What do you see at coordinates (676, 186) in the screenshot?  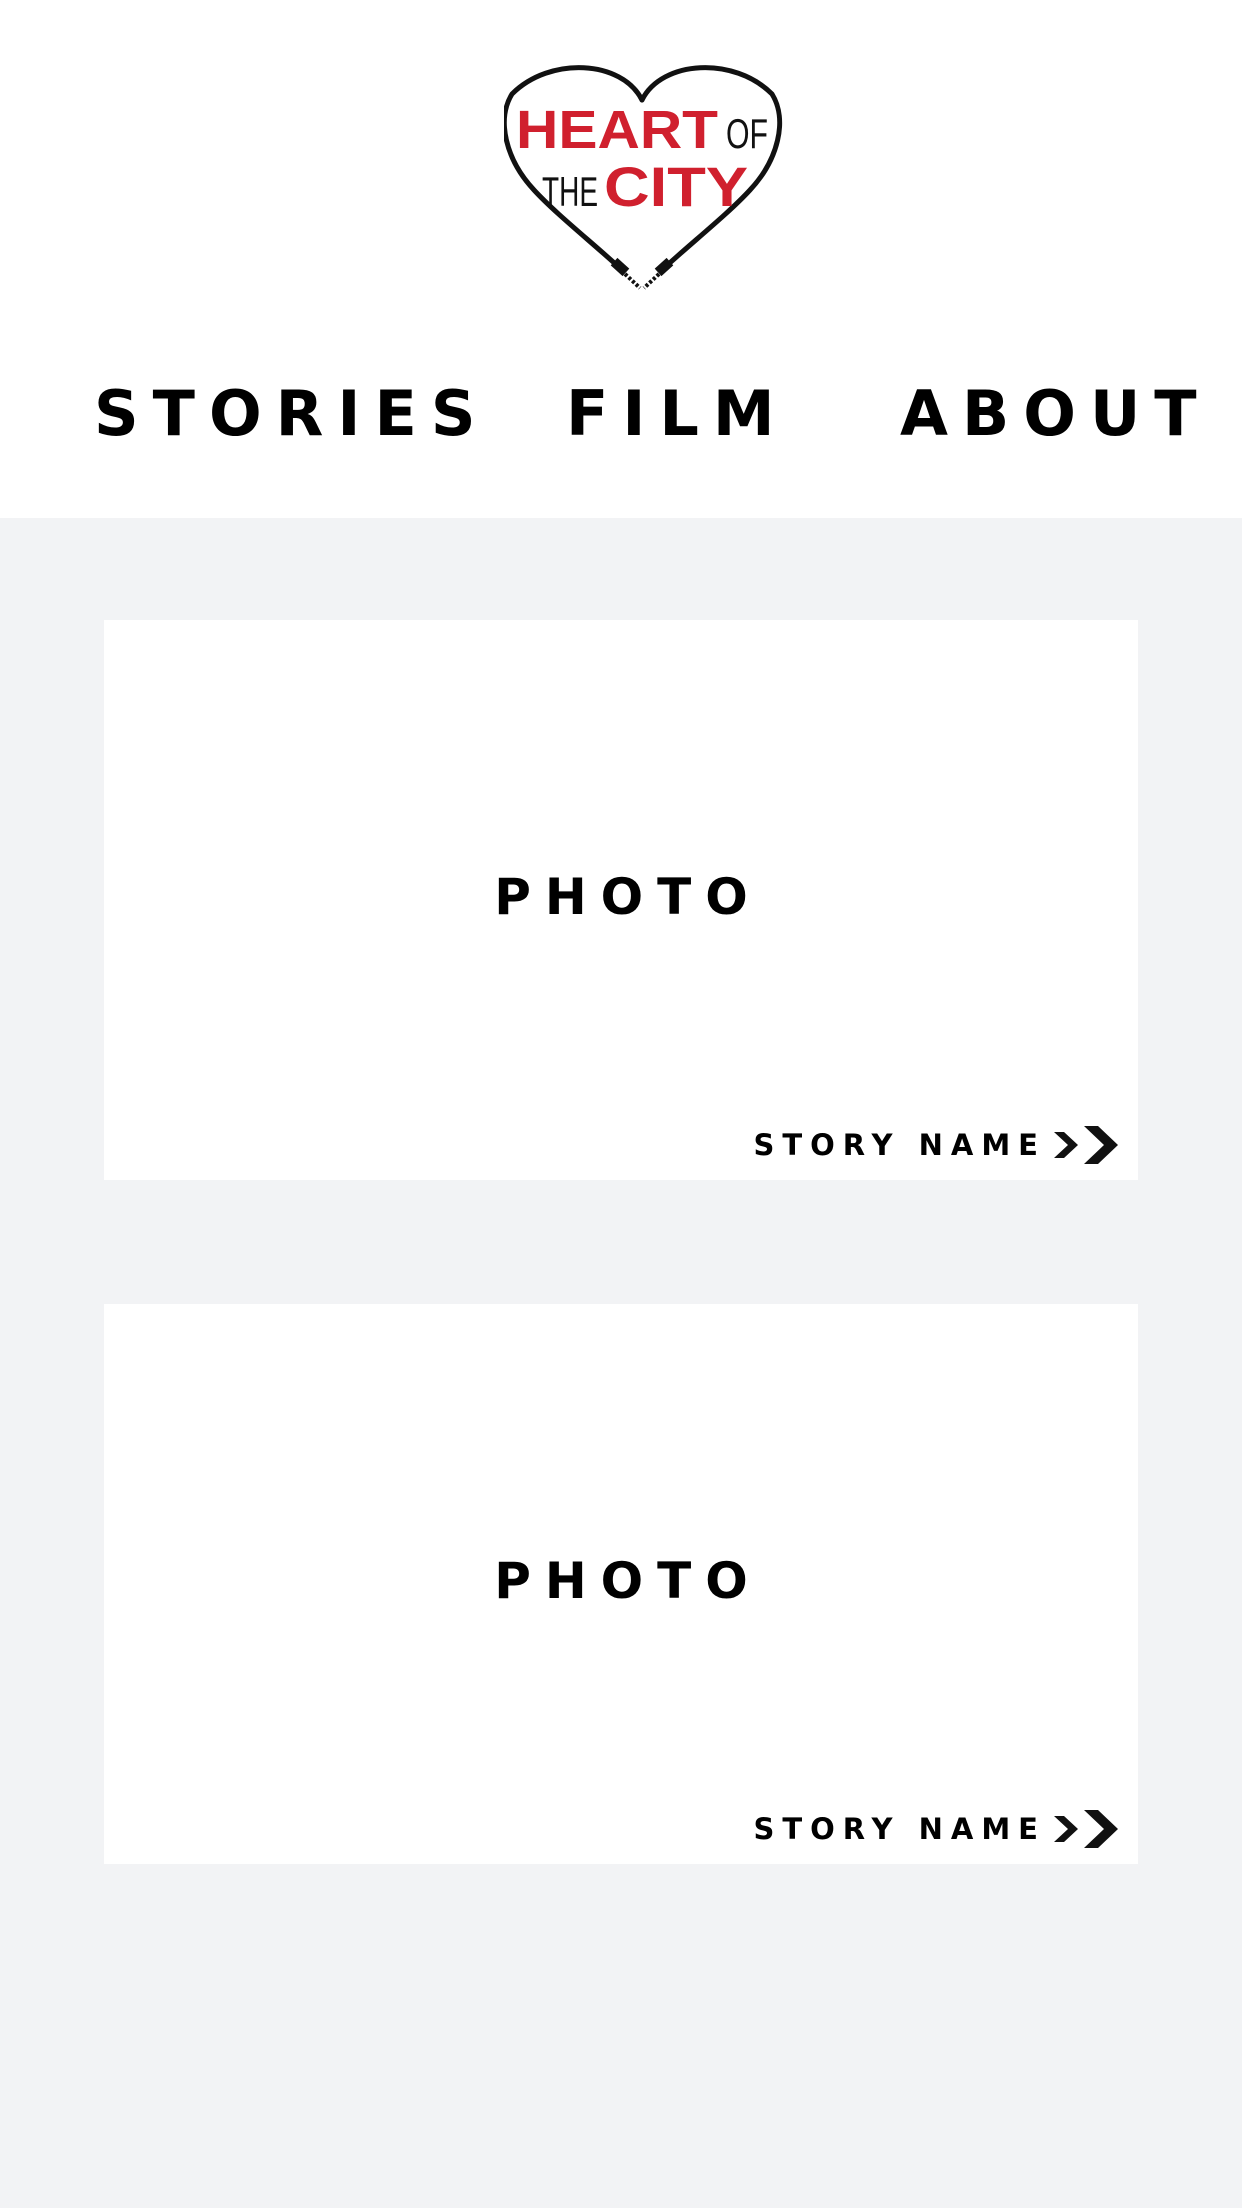 I see `logo-city-text: CITY` at bounding box center [676, 186].